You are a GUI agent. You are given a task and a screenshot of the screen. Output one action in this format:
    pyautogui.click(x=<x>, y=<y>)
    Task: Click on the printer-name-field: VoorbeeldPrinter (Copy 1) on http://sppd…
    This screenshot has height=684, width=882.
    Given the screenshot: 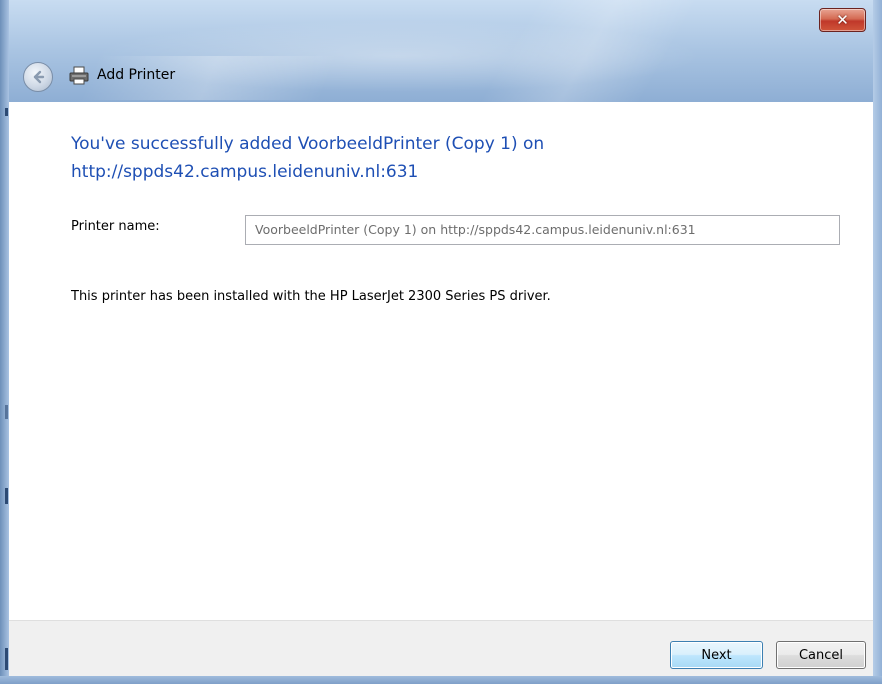 What is the action you would take?
    pyautogui.click(x=542, y=230)
    